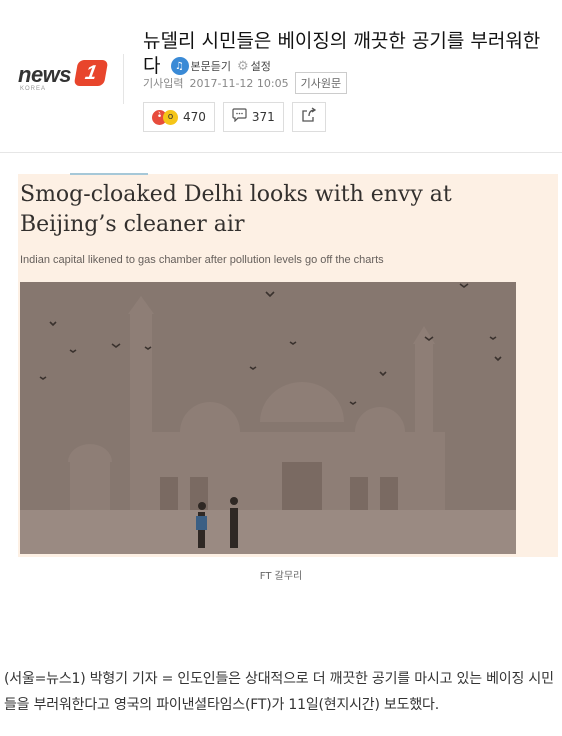  I want to click on logo-badge: 1, so click(91, 73).